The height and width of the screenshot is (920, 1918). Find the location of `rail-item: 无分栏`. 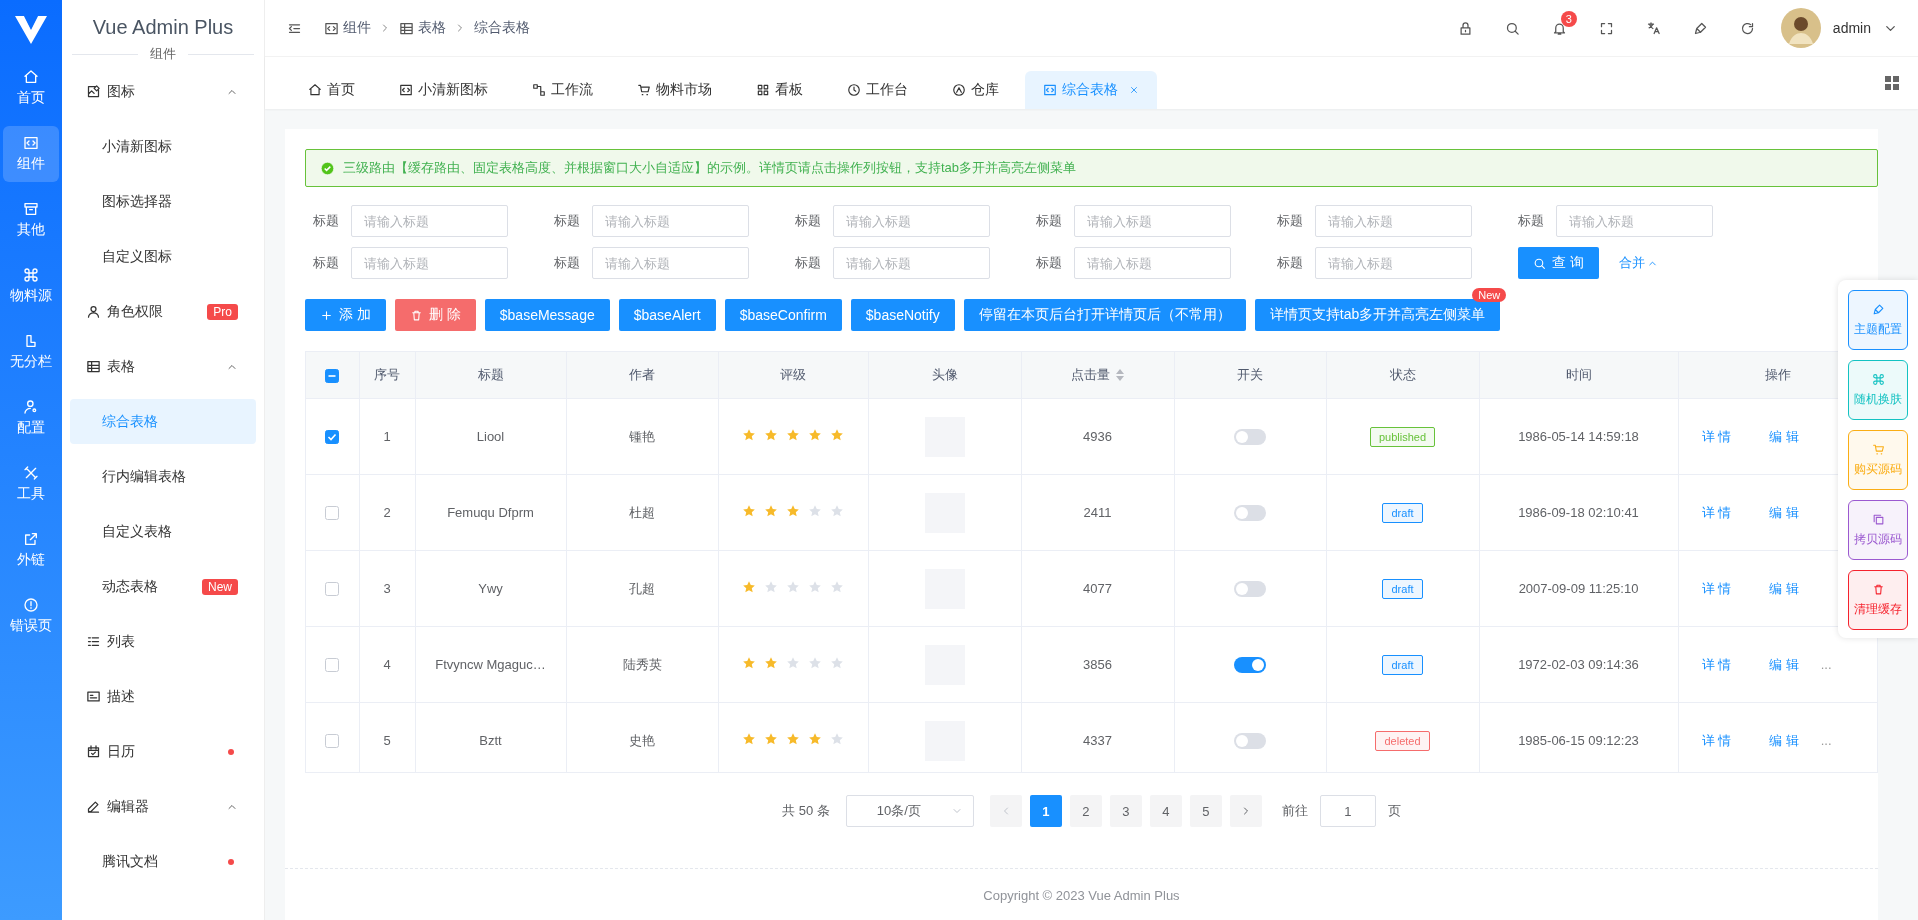

rail-item: 无分栏 is located at coordinates (31, 352).